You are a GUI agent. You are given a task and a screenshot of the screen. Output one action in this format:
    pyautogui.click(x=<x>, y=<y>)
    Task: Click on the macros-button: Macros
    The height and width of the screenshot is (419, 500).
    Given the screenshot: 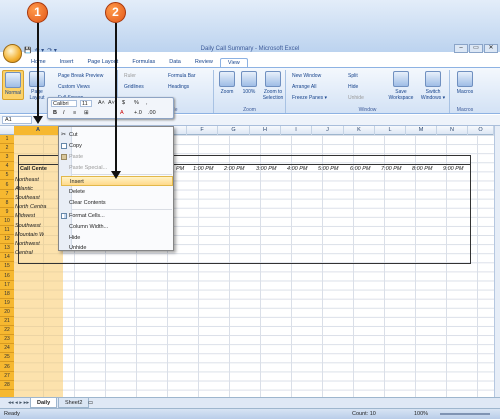 What is the action you would take?
    pyautogui.click(x=465, y=82)
    